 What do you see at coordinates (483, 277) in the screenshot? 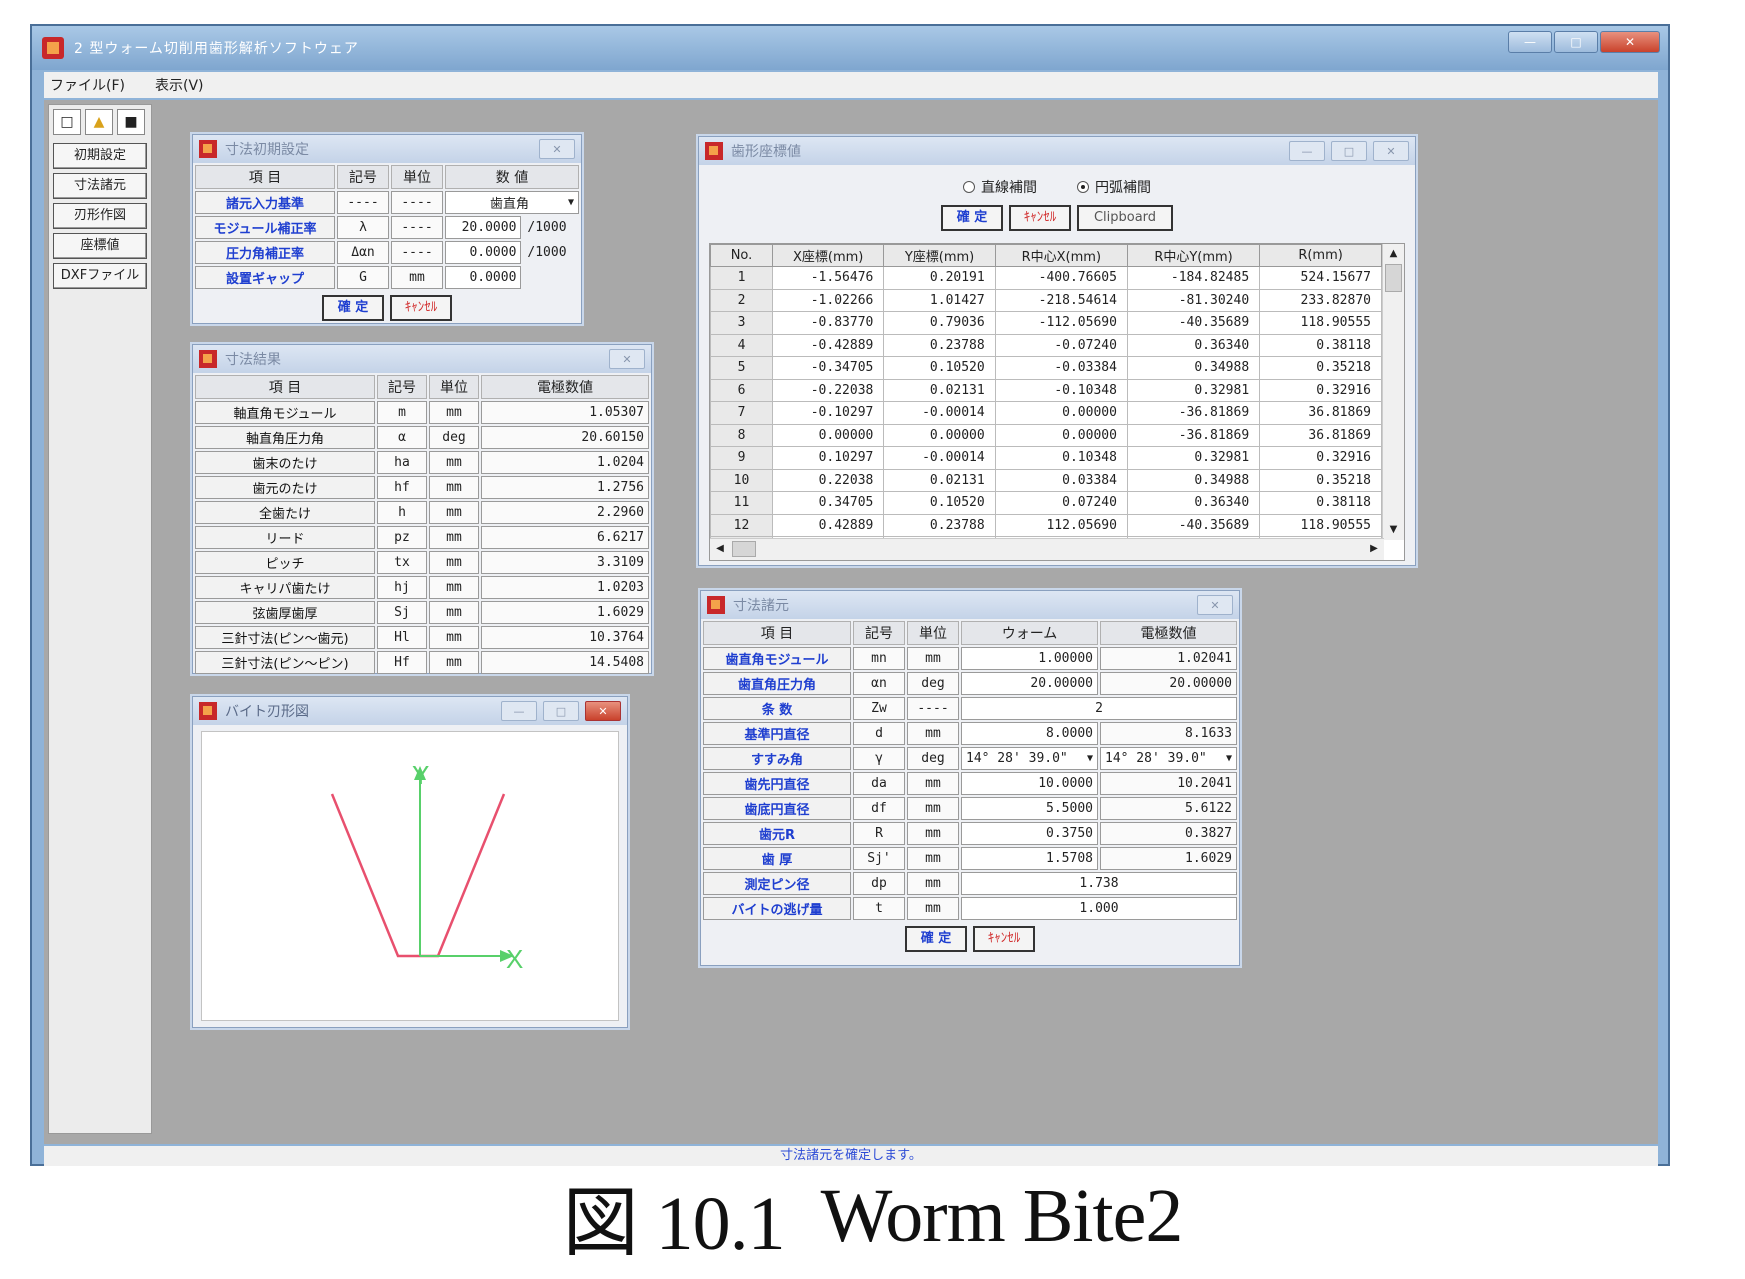
I see `install-gap-input: 0.0000` at bounding box center [483, 277].